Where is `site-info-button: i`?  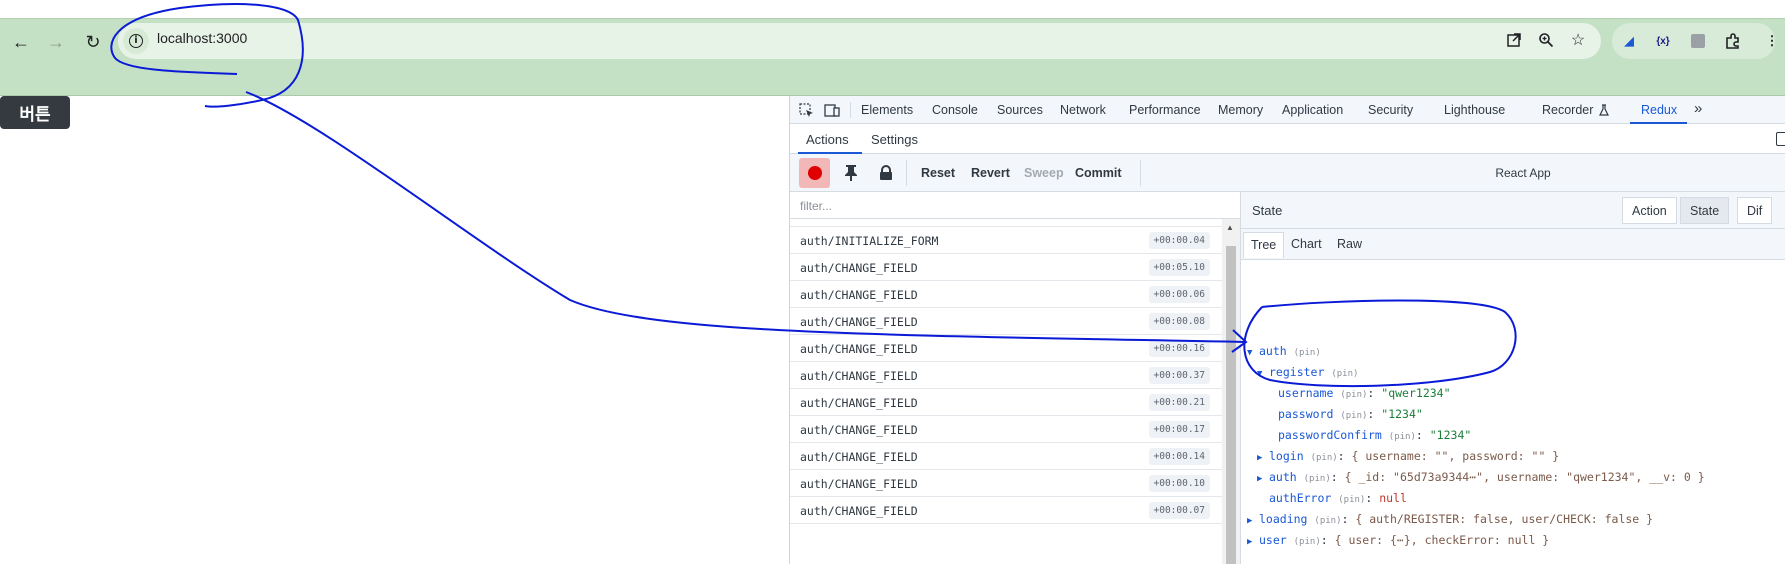
site-info-button: i is located at coordinates (136, 41).